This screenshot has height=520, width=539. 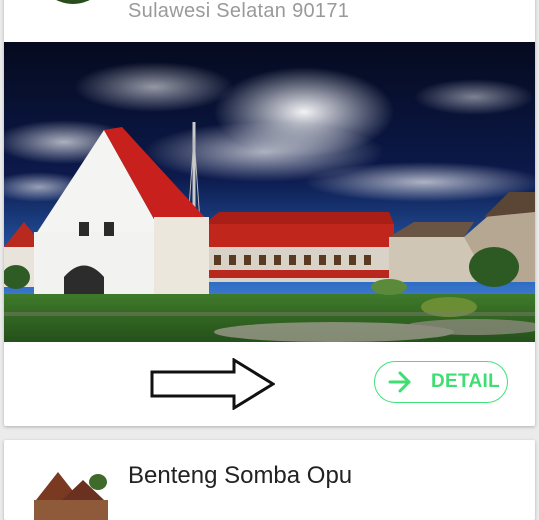 I want to click on place-avatar, so click(x=73, y=2).